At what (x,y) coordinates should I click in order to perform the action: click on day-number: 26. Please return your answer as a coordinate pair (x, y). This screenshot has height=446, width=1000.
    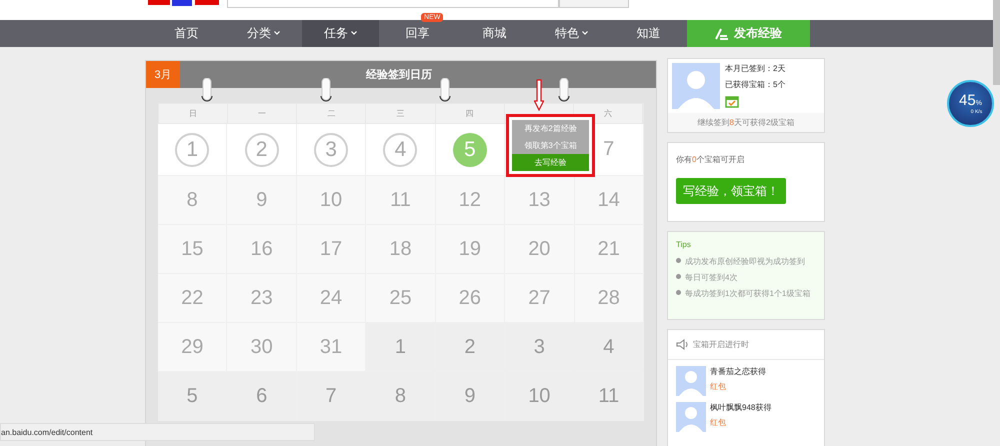
    Looking at the image, I should click on (470, 298).